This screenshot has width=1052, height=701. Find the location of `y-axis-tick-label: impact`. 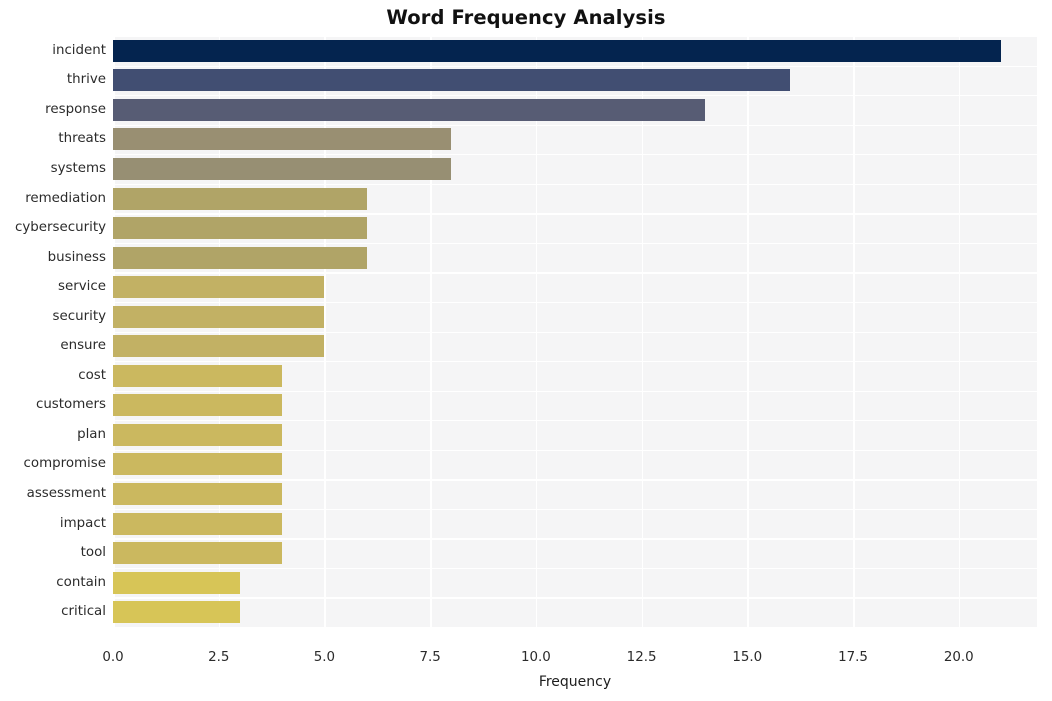

y-axis-tick-label: impact is located at coordinates (82, 523).